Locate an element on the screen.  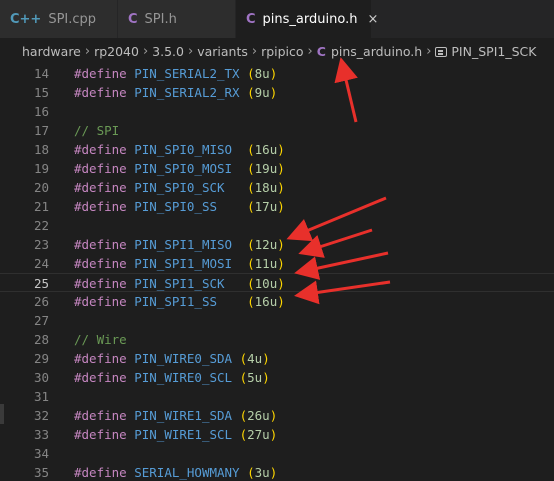
code-content: #define PIN_SPI1_SS (16u) is located at coordinates (179, 301).